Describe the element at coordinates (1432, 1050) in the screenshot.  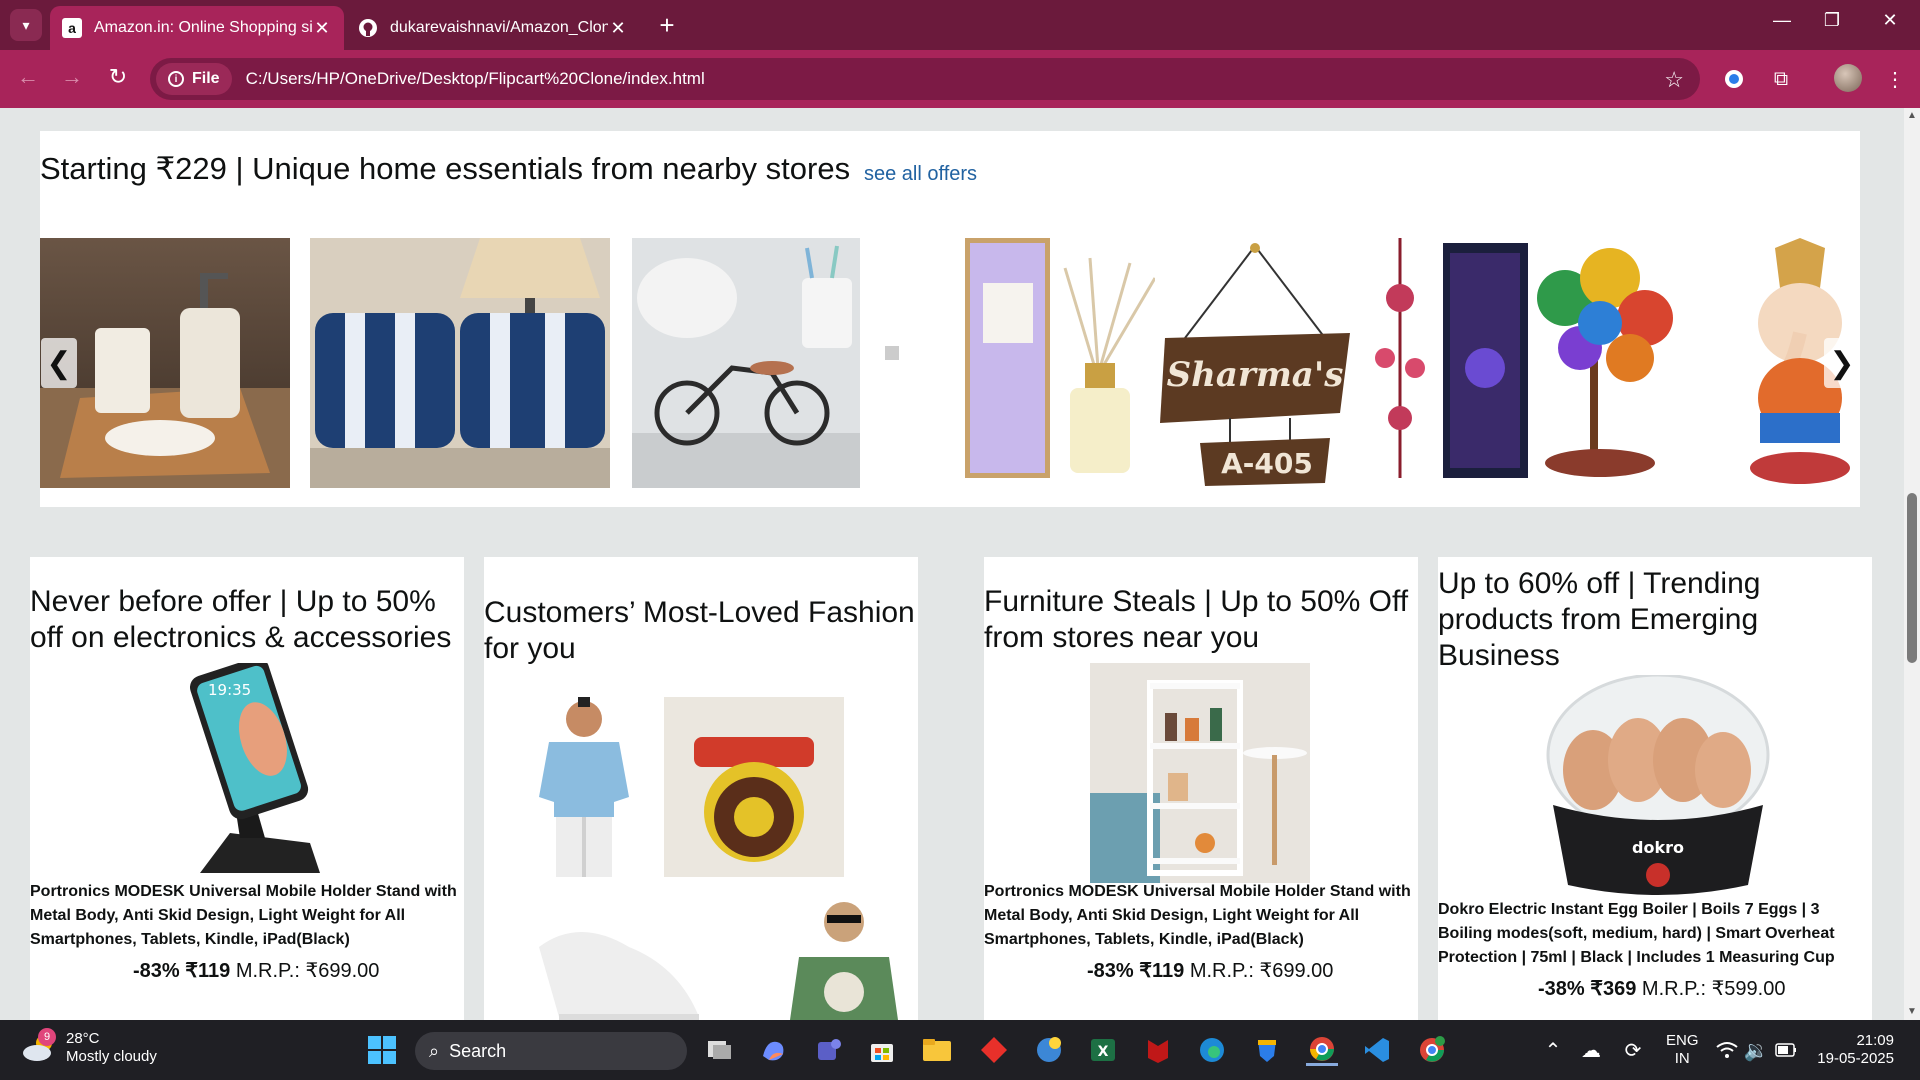
I see `chrome-profile-icon` at that location.